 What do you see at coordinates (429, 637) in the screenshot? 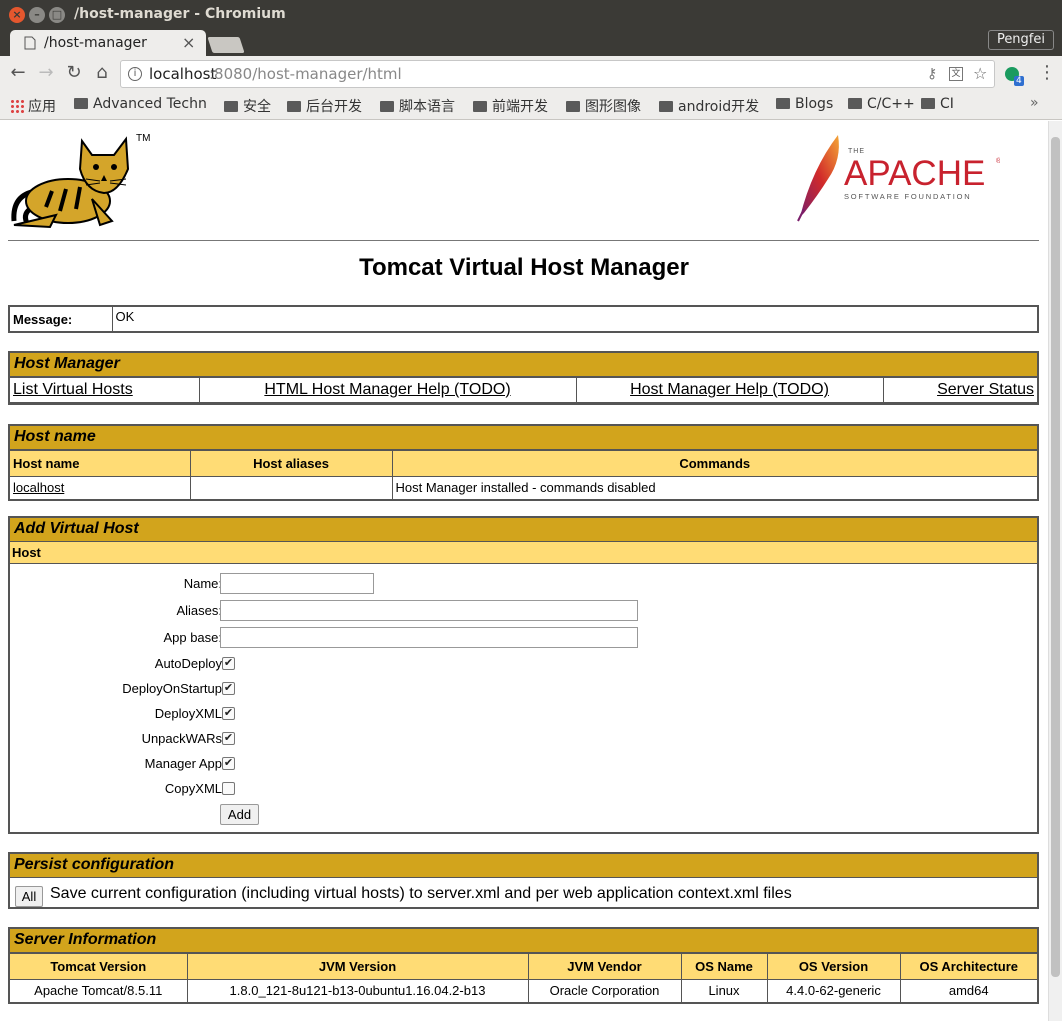
I see `app-base-input` at bounding box center [429, 637].